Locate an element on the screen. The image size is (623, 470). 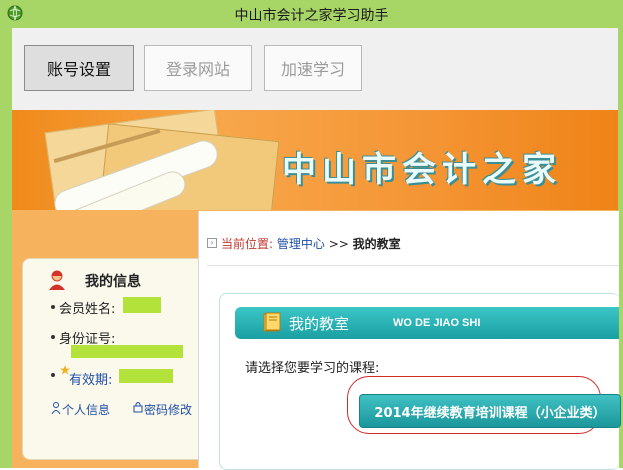
classroom-subtitle: WO DE JIAO SHI is located at coordinates (437, 323).